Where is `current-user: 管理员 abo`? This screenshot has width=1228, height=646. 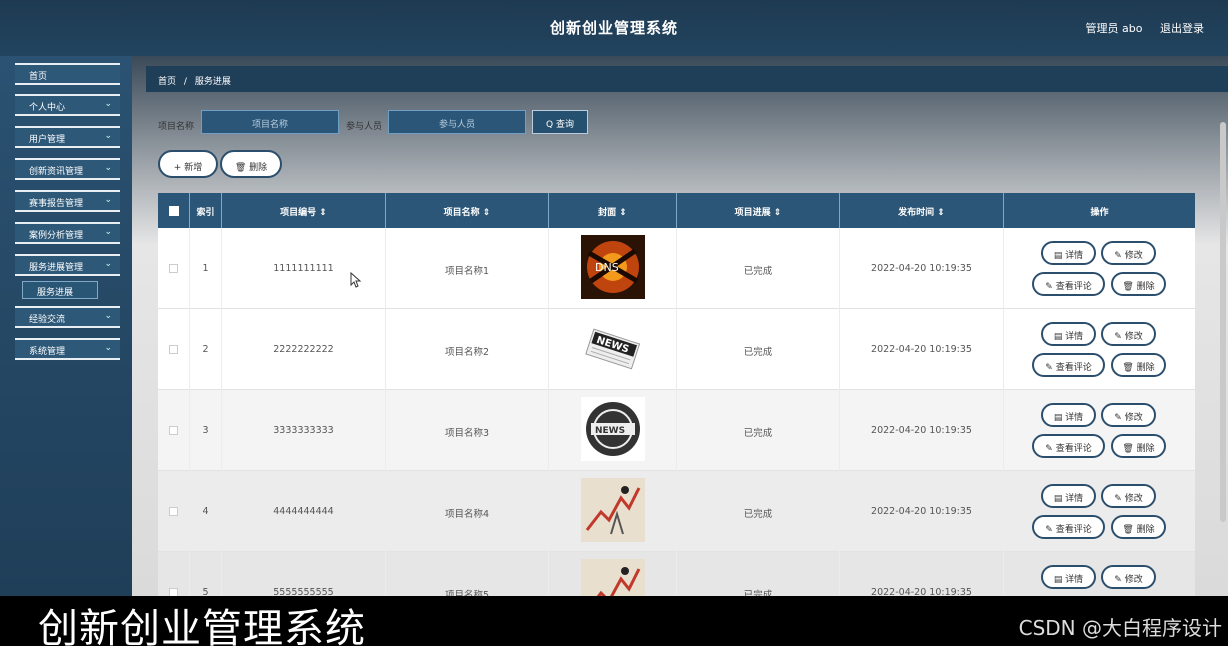 current-user: 管理员 abo is located at coordinates (1114, 28).